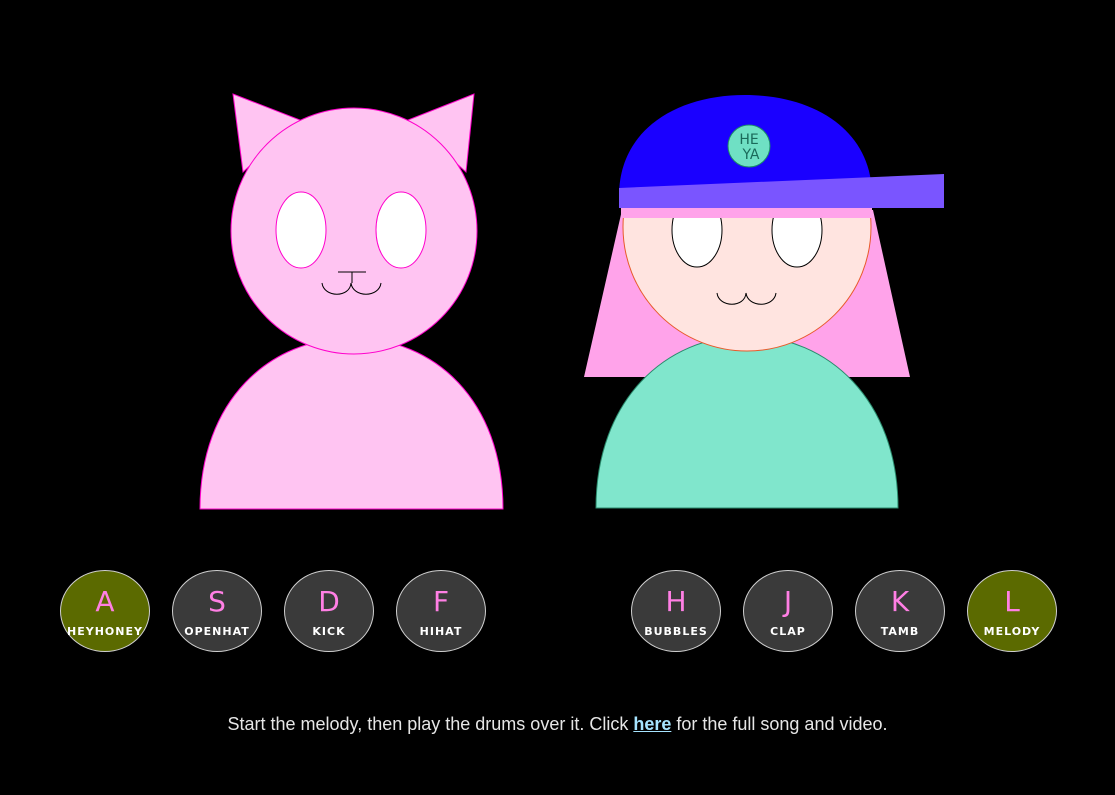  I want to click on pad-key-label: D, so click(329, 601).